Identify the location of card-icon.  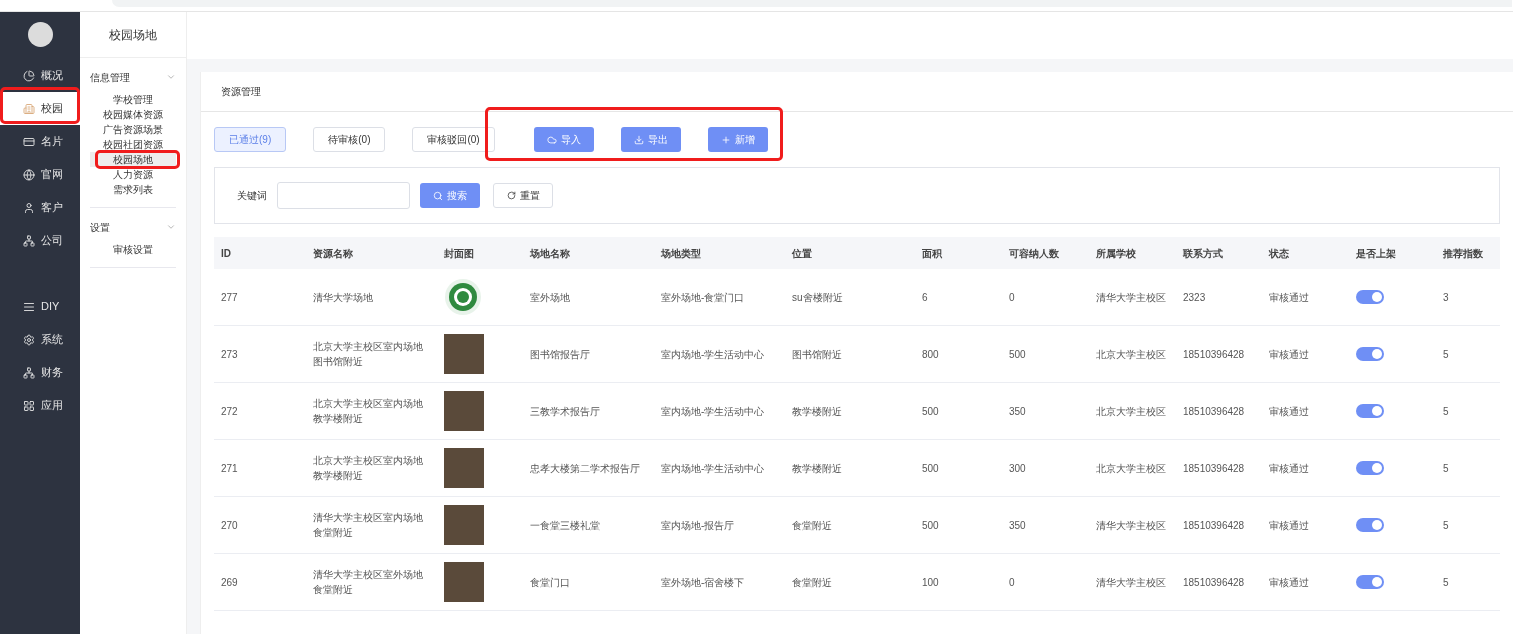
(29, 141).